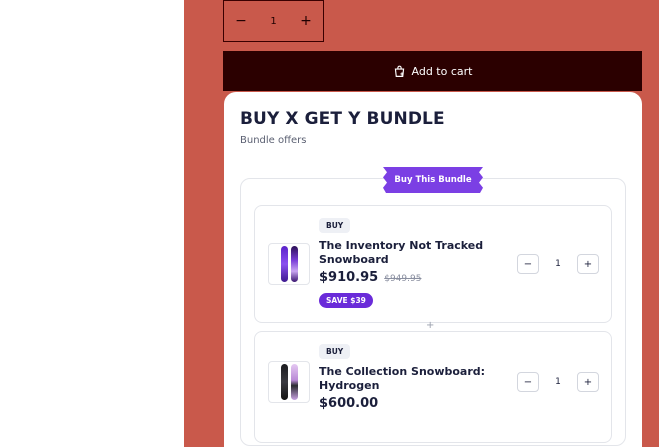 The image size is (659, 447). I want to click on quantity-selector: − 1 +, so click(273, 21).